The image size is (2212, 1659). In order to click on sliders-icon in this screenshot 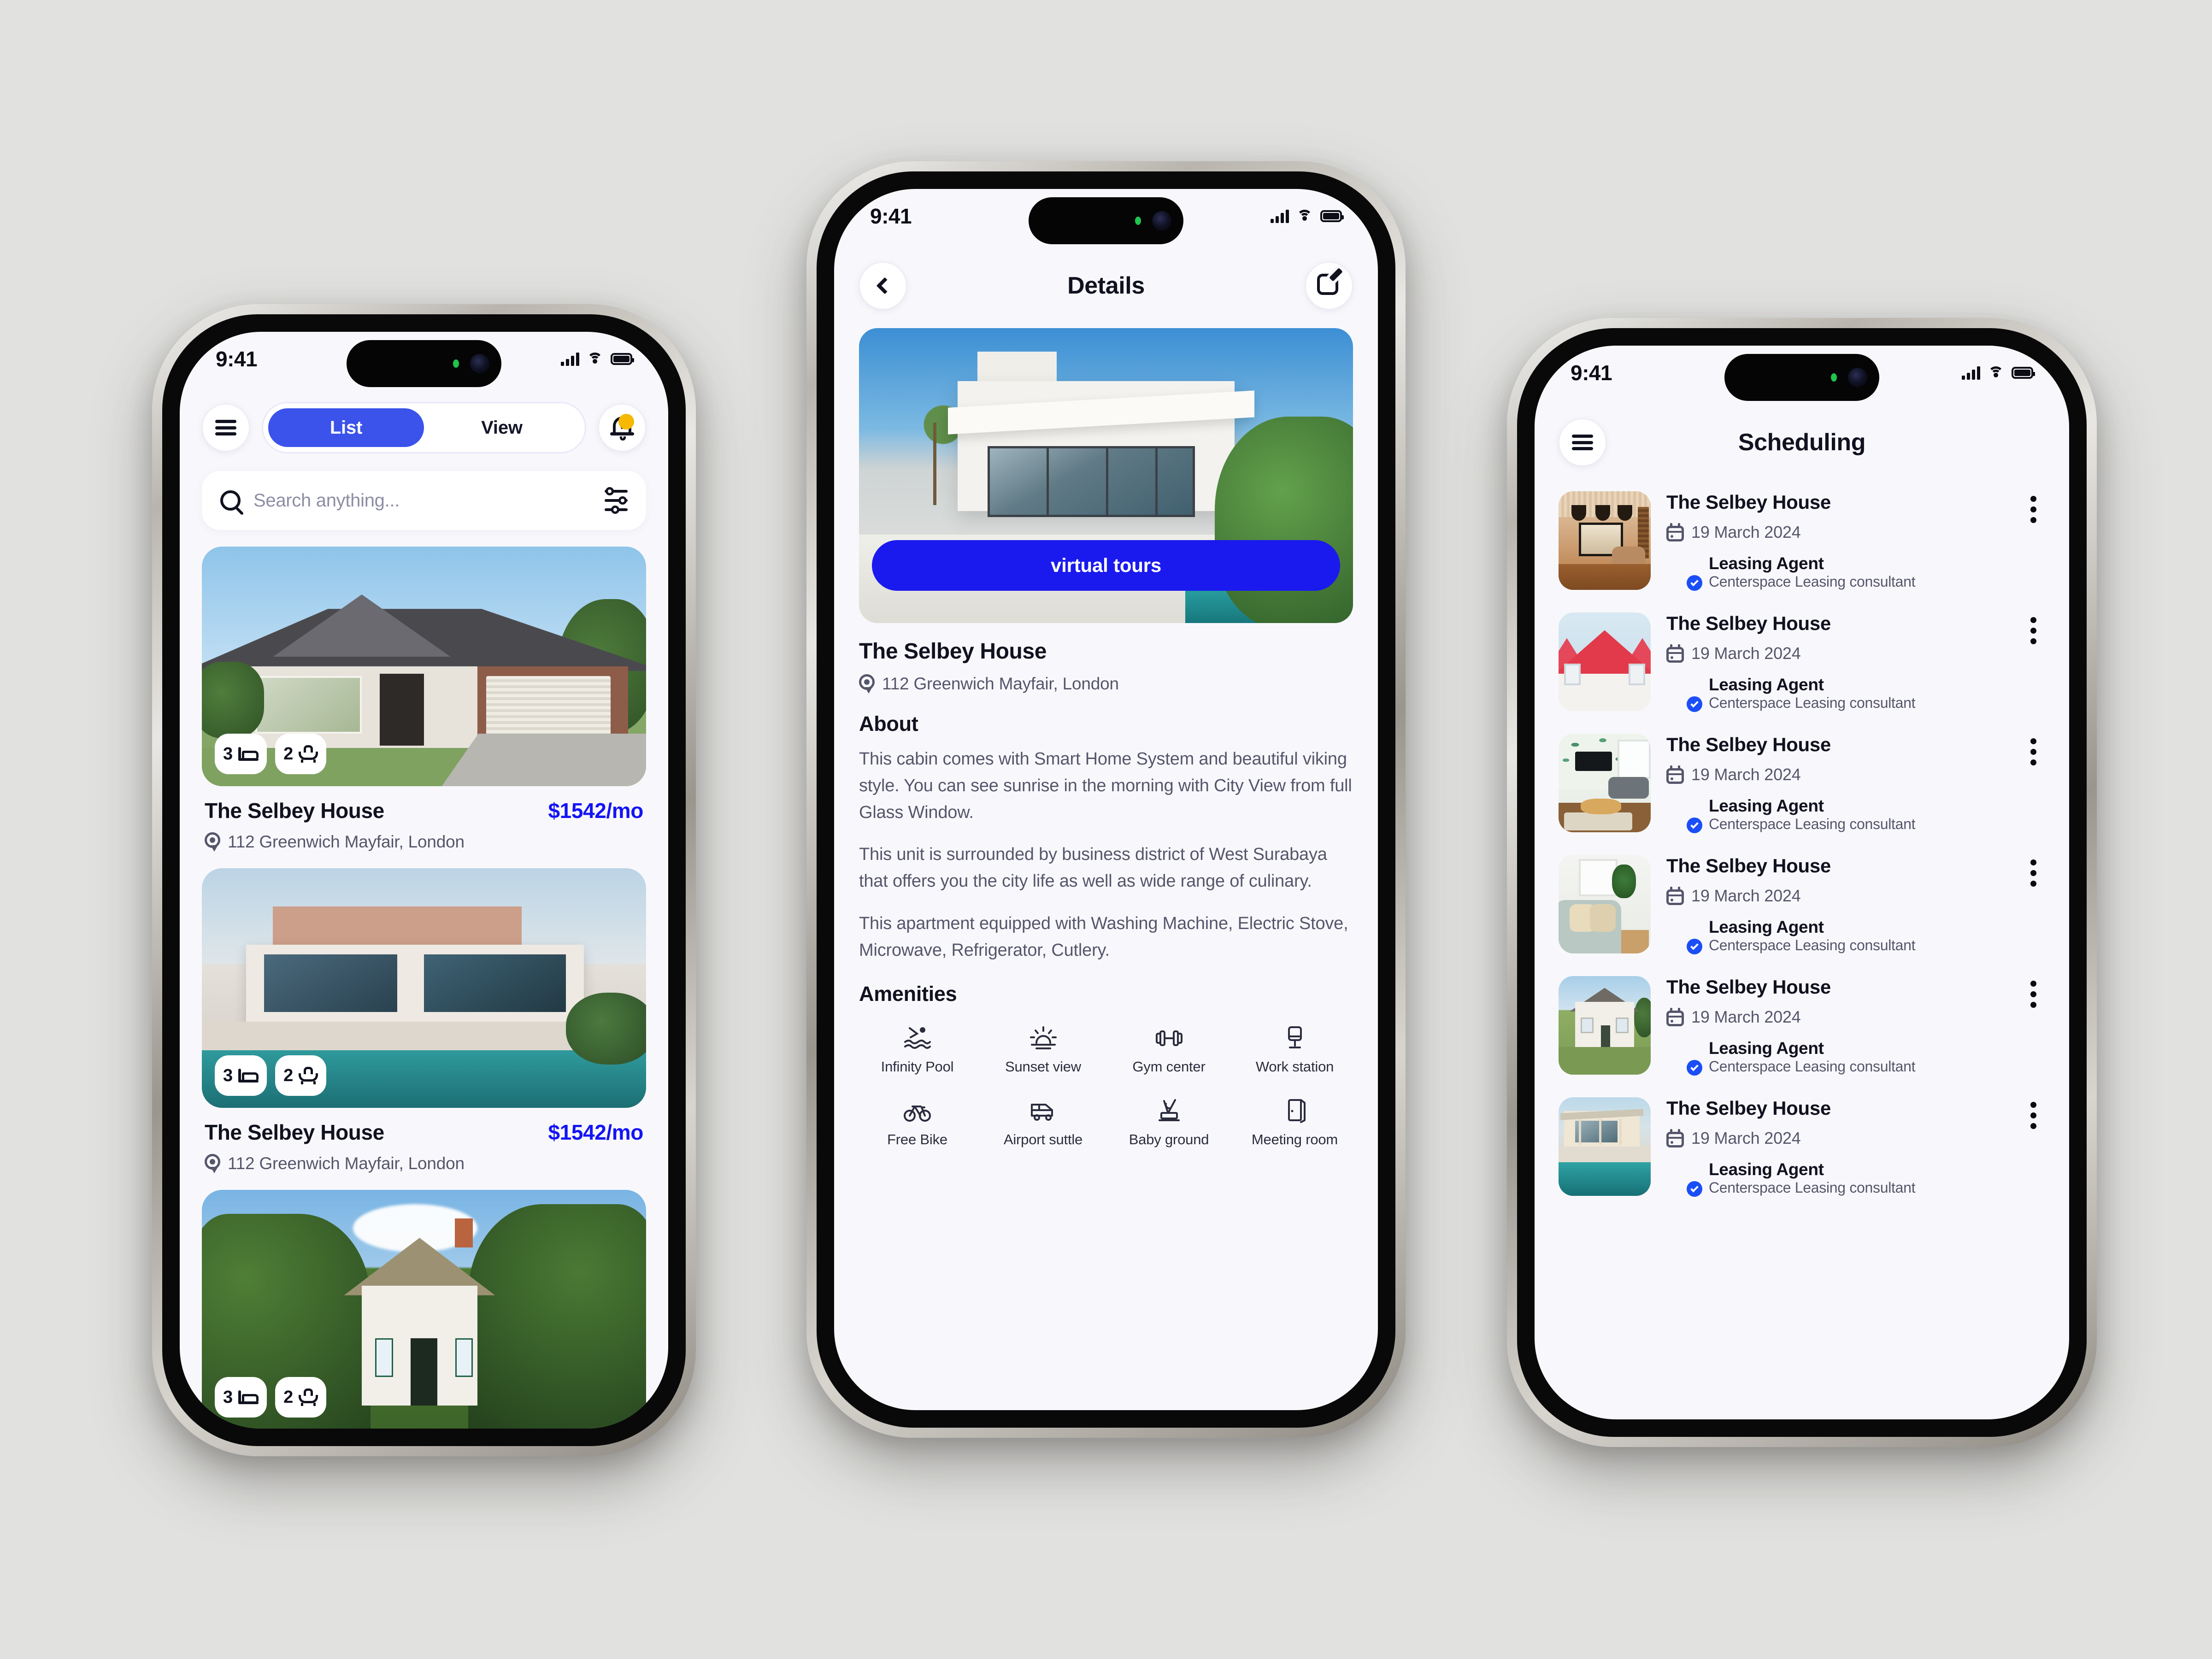, I will do `click(616, 500)`.